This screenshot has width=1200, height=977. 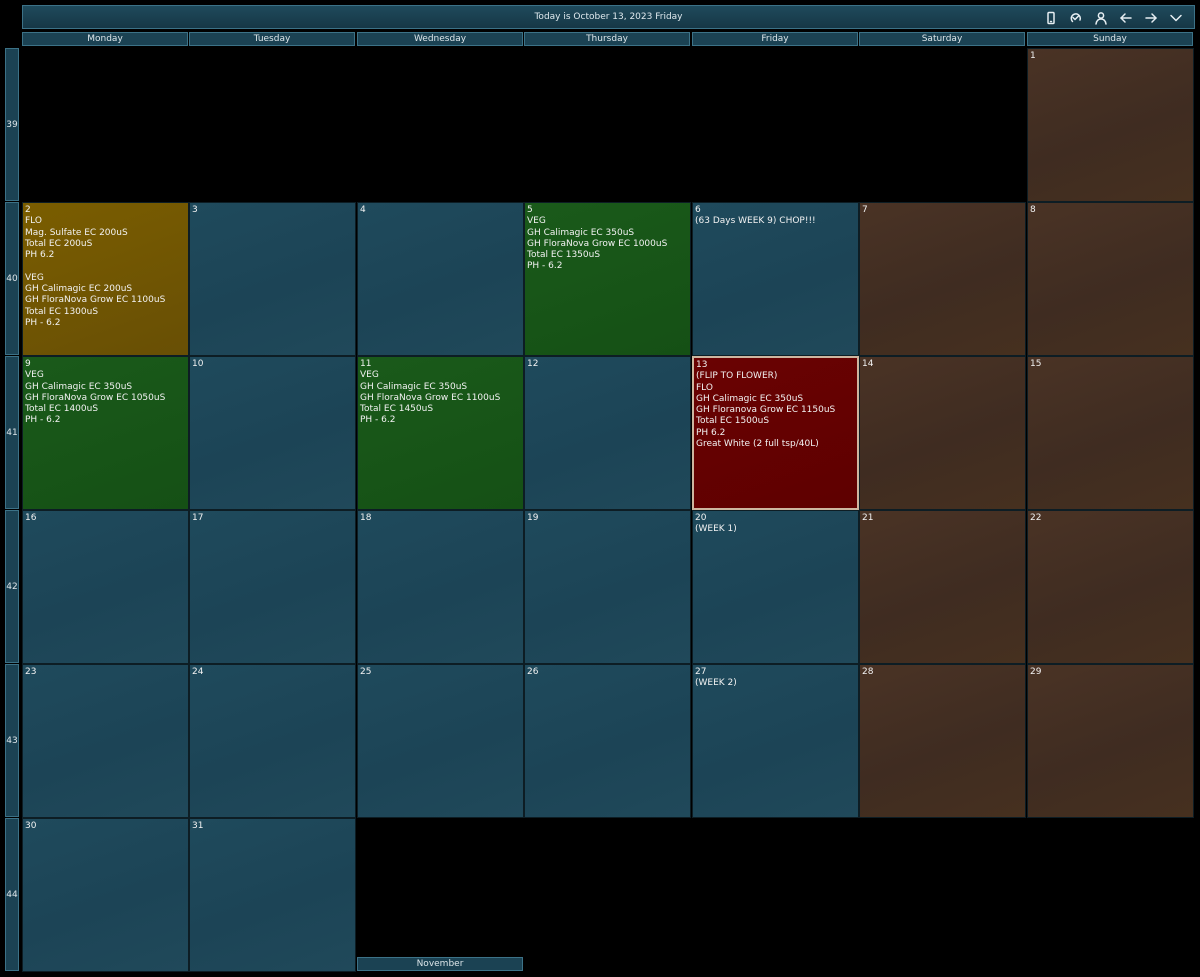 What do you see at coordinates (1075, 18) in the screenshot?
I see `sync-icon` at bounding box center [1075, 18].